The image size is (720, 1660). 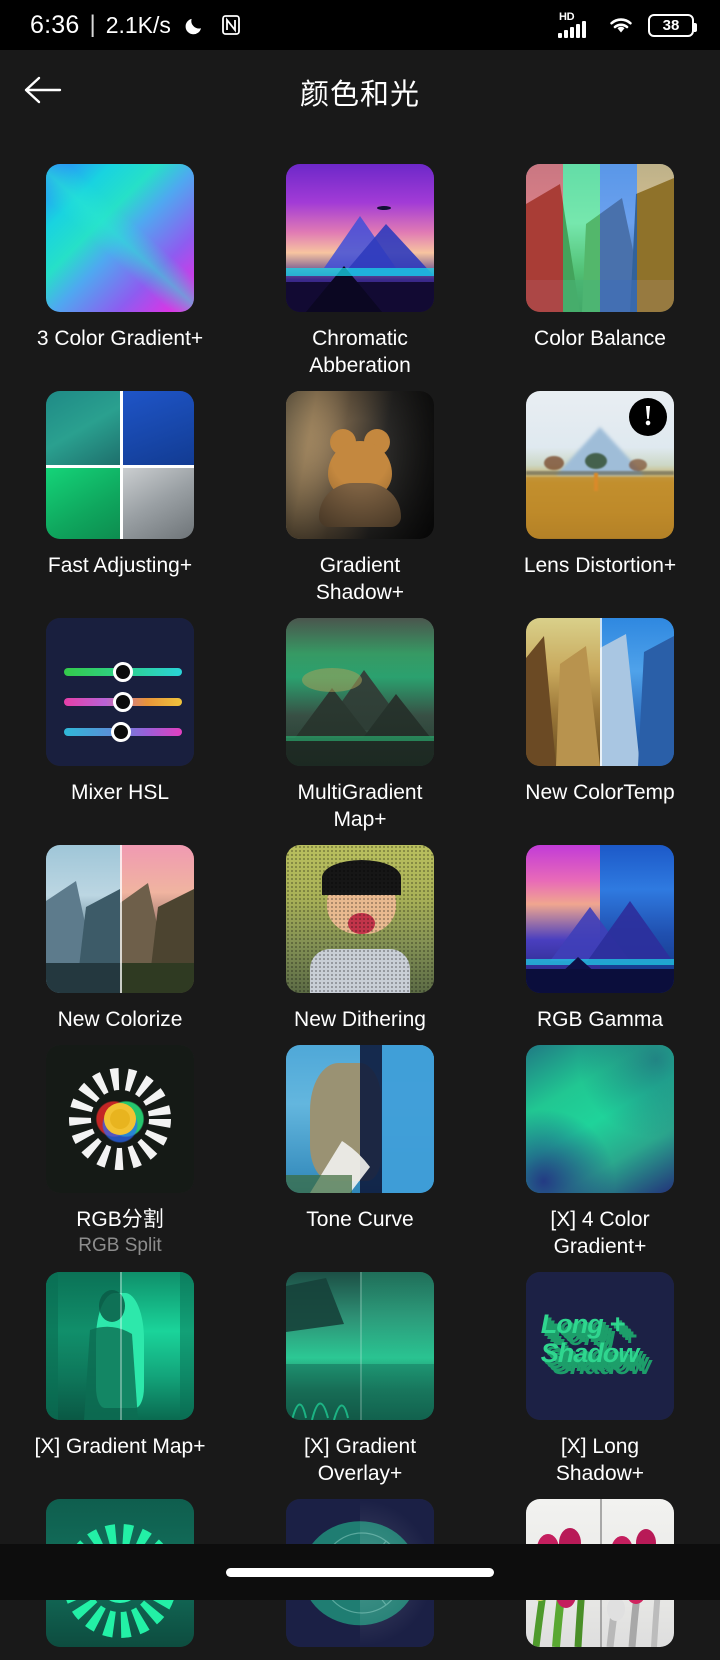 I want to click on effect-label: New Dithering, so click(x=360, y=1019).